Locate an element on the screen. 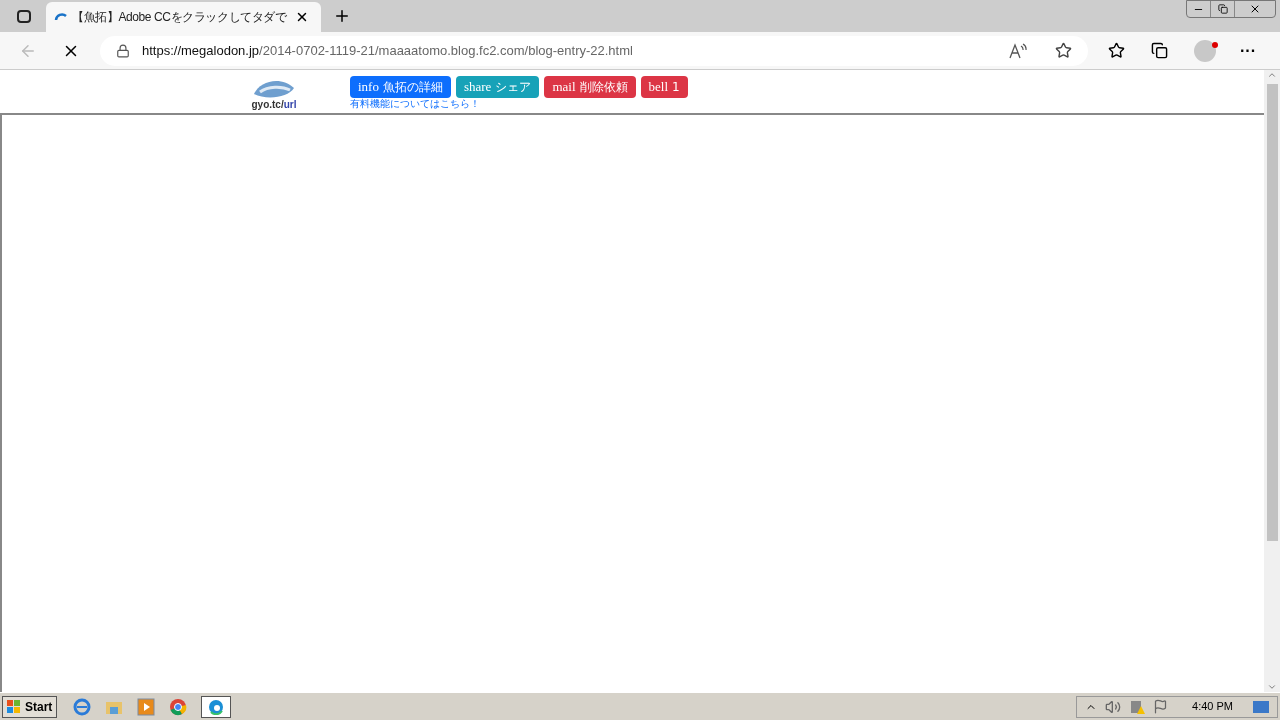  header-button: info 魚拓の詳細 is located at coordinates (400, 87).